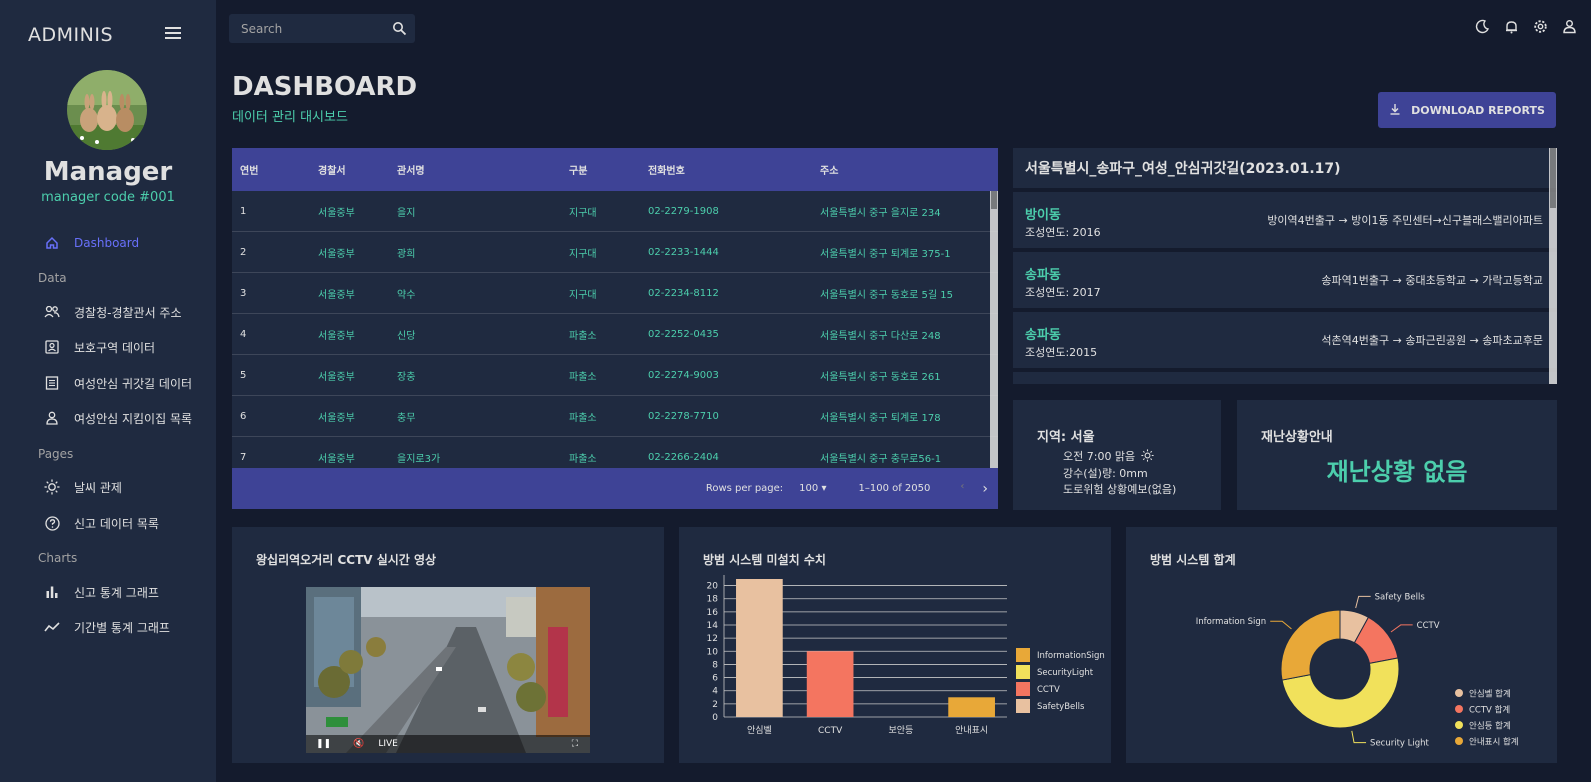  I want to click on pie-slice-label: CCTV, so click(1428, 626).